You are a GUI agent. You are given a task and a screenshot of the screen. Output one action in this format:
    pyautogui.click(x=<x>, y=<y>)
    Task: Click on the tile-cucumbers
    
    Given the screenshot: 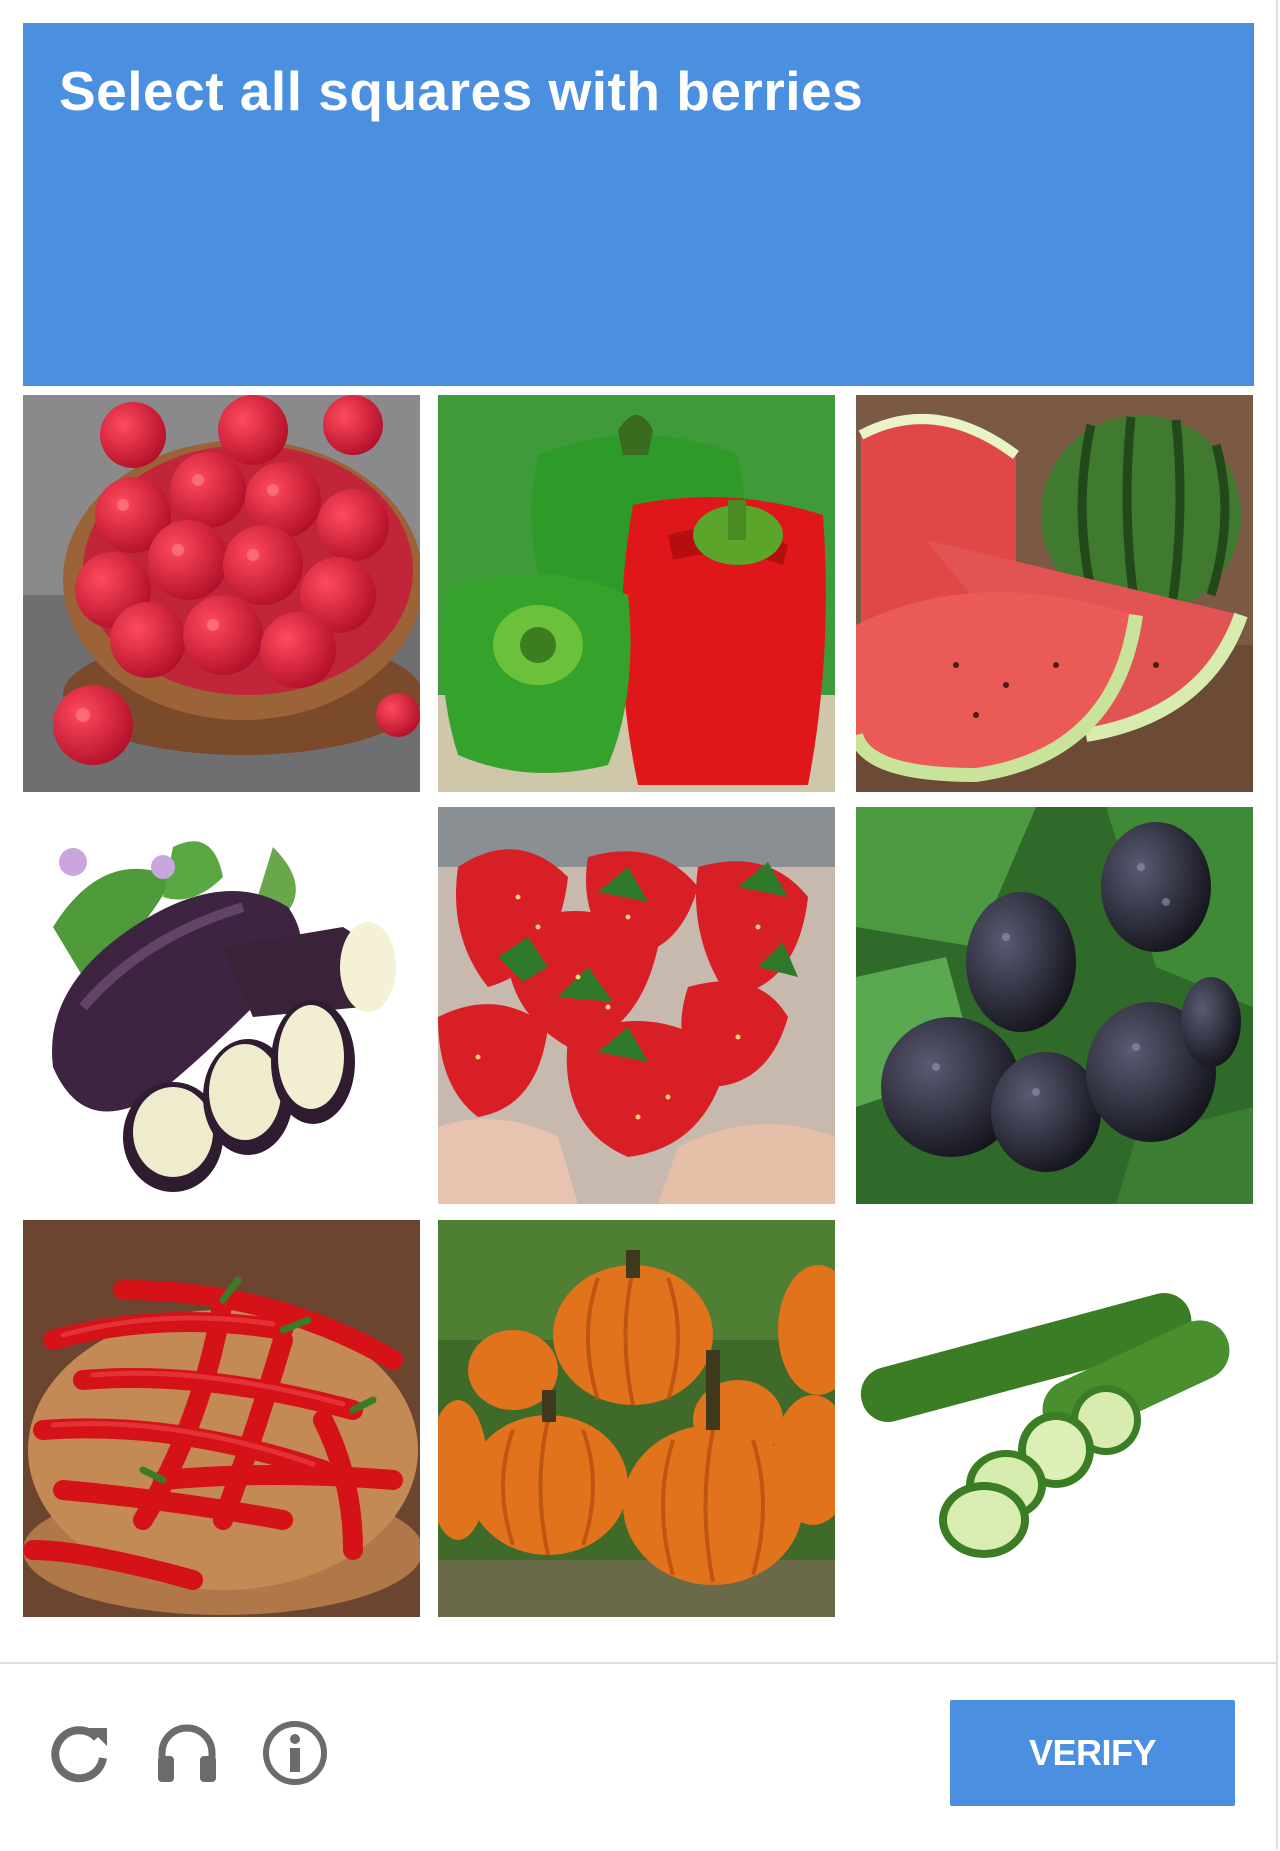 What is the action you would take?
    pyautogui.click(x=1054, y=1418)
    